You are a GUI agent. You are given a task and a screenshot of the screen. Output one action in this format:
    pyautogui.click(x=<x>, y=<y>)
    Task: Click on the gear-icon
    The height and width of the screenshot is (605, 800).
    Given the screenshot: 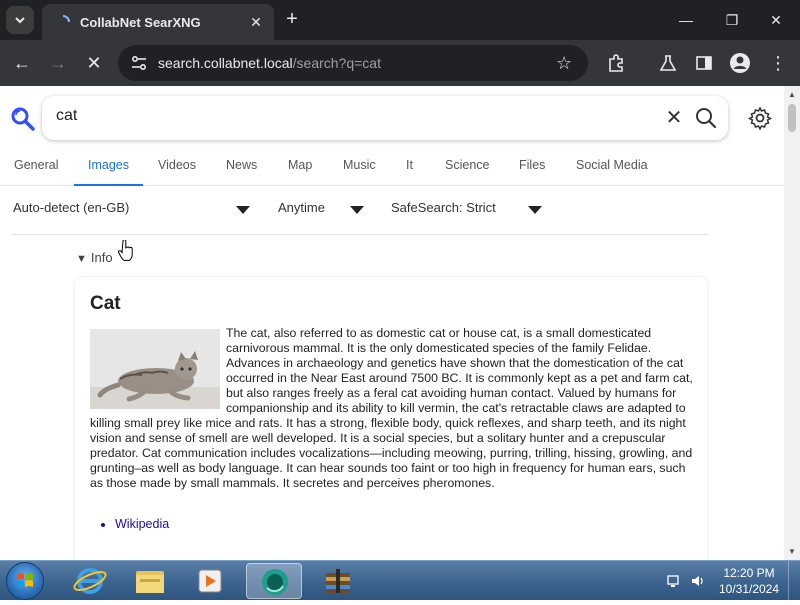 What is the action you would take?
    pyautogui.click(x=760, y=118)
    